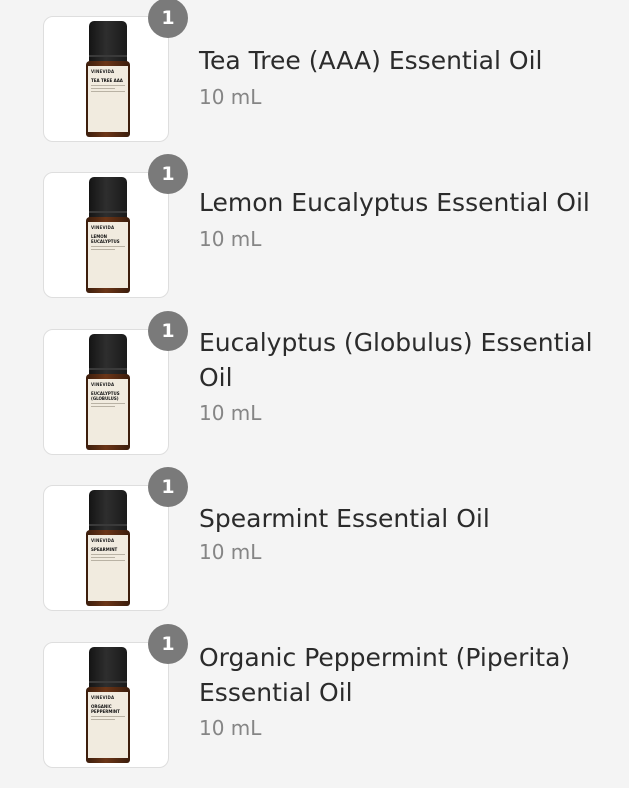  What do you see at coordinates (371, 60) in the screenshot?
I see `product-title: Tea Tree (AAA) Essential Oil` at bounding box center [371, 60].